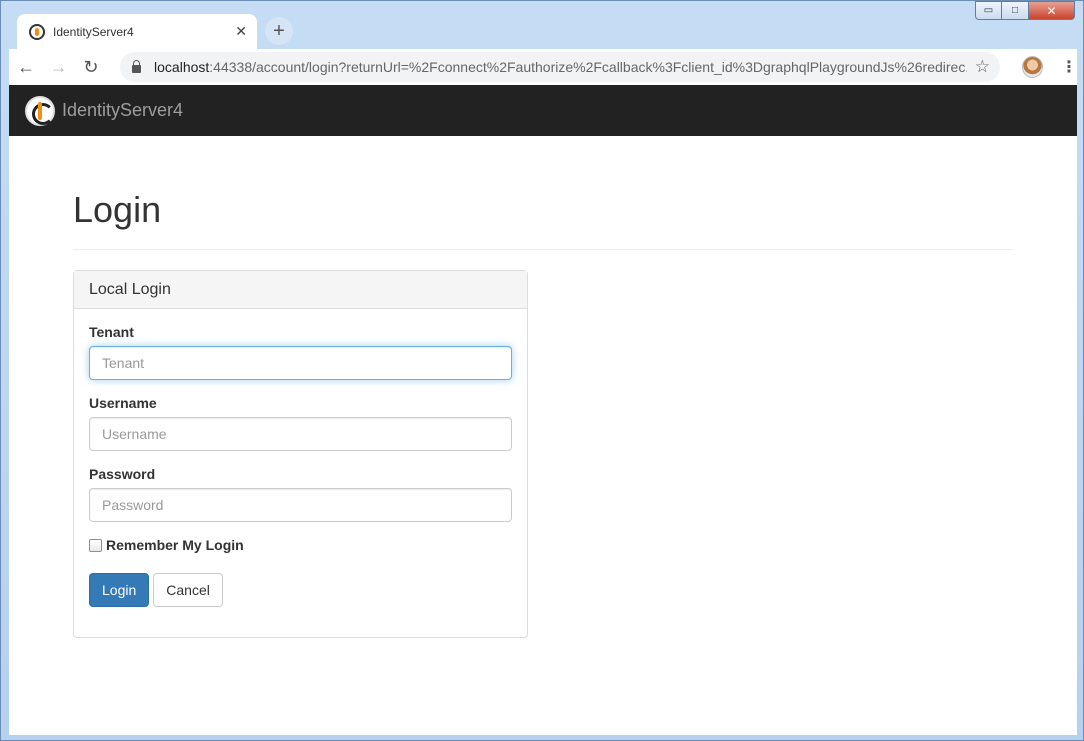  I want to click on page-title: Login, so click(117, 209).